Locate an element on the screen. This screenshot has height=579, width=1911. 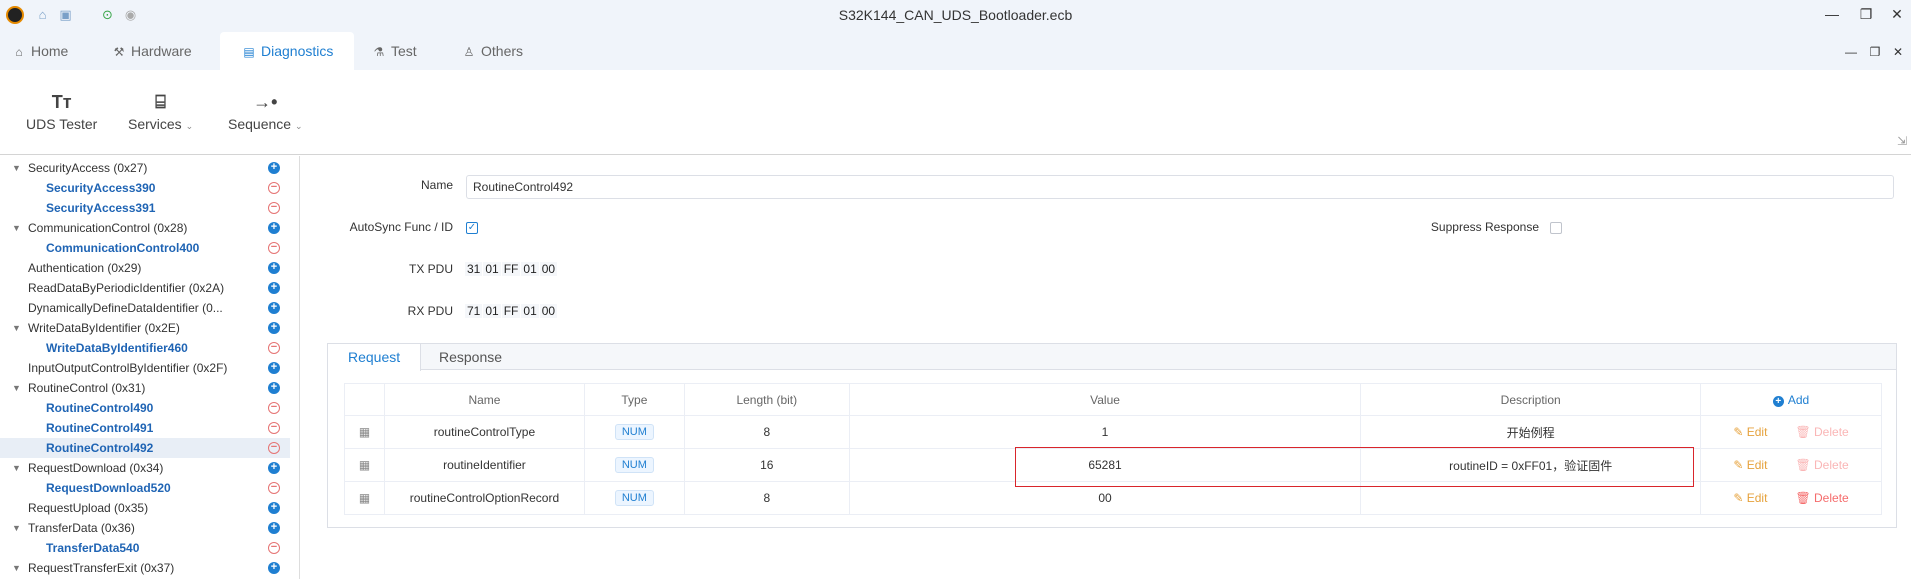
tree-item-service: ▼ WriteDataByIdentifier (0x2E) + is located at coordinates (145, 328).